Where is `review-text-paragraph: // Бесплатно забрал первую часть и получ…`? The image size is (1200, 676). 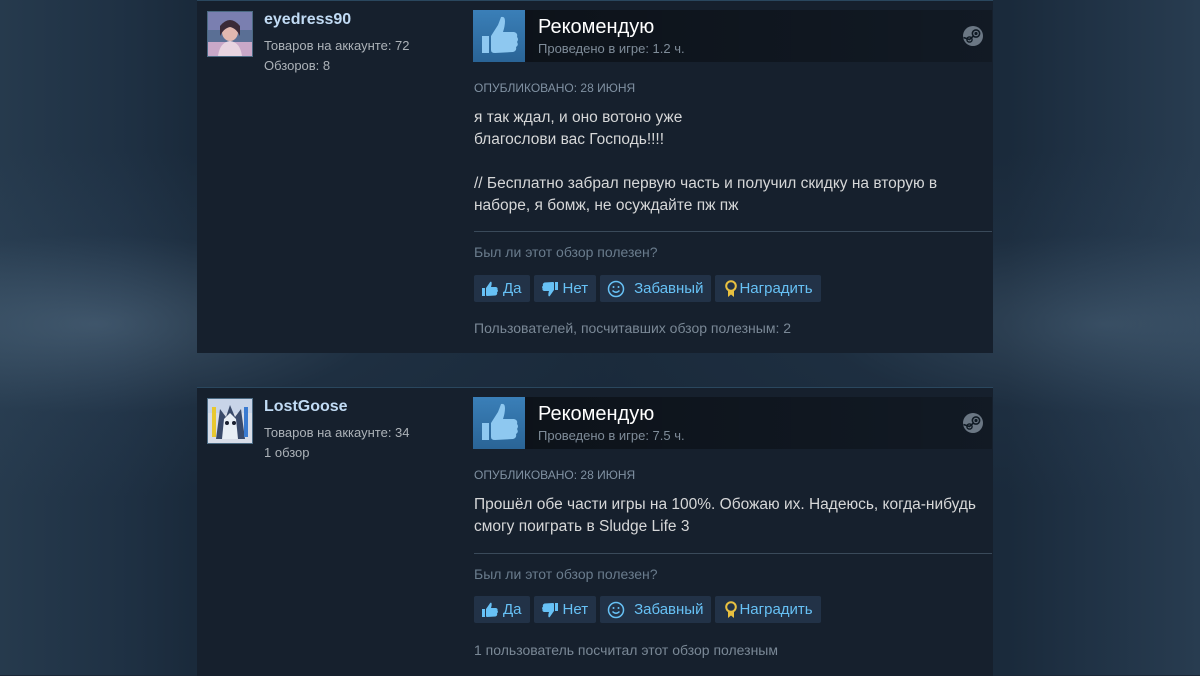
review-text-paragraph: // Бесплатно забрал первую часть и получ… is located at coordinates (706, 194).